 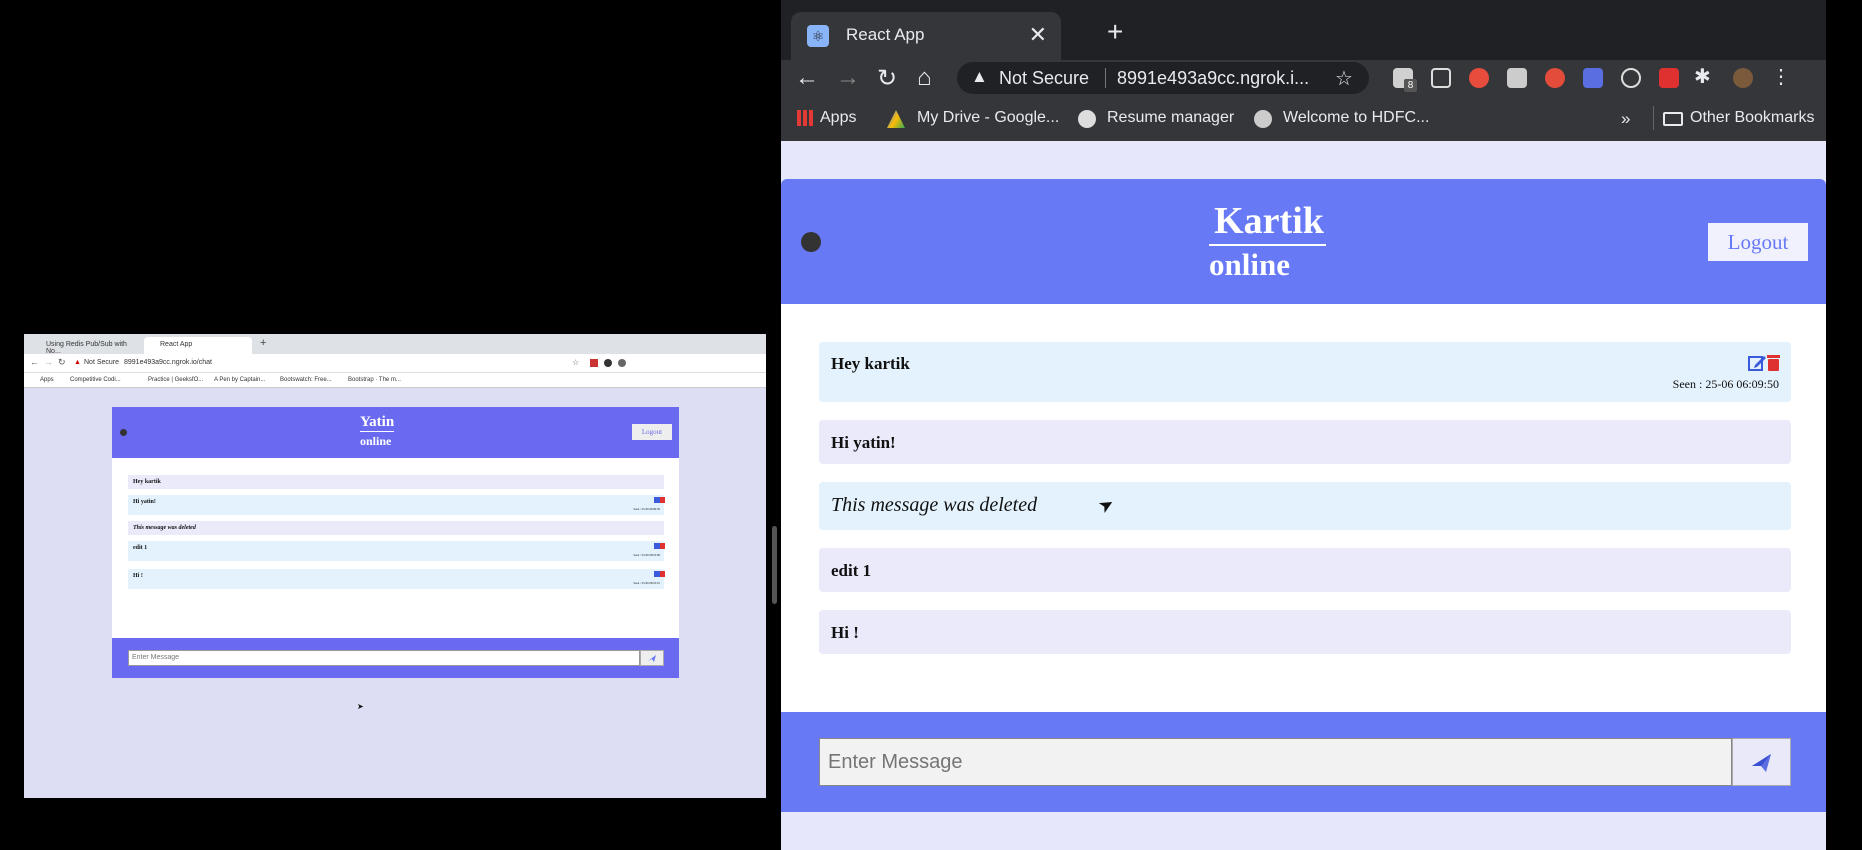 I want to click on bookmark-star-icon: ☆, so click(x=1344, y=78).